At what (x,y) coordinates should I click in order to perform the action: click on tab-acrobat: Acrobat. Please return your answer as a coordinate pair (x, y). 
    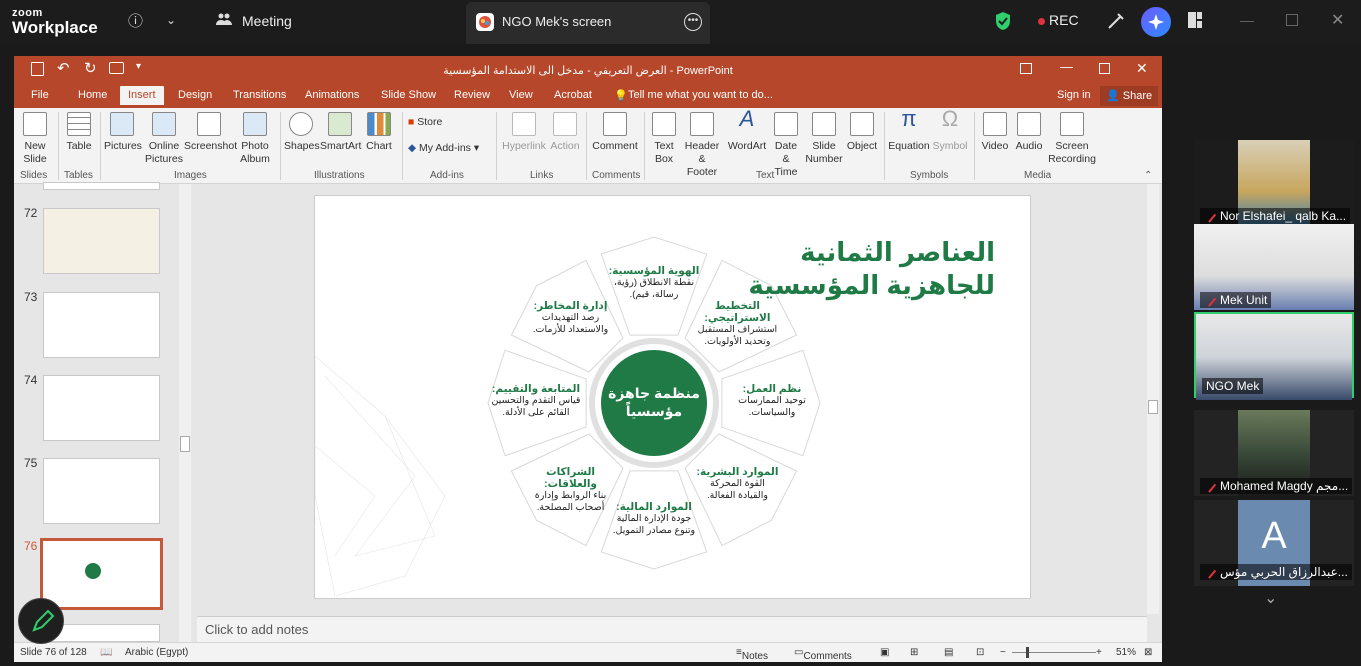
    Looking at the image, I should click on (573, 95).